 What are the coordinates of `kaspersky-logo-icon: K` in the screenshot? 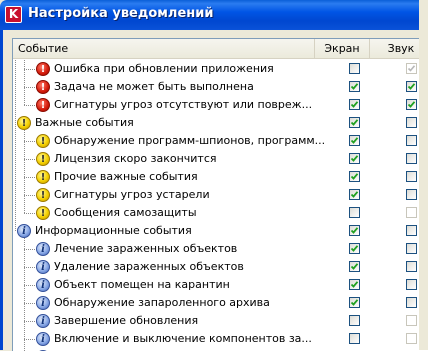 It's located at (13, 14).